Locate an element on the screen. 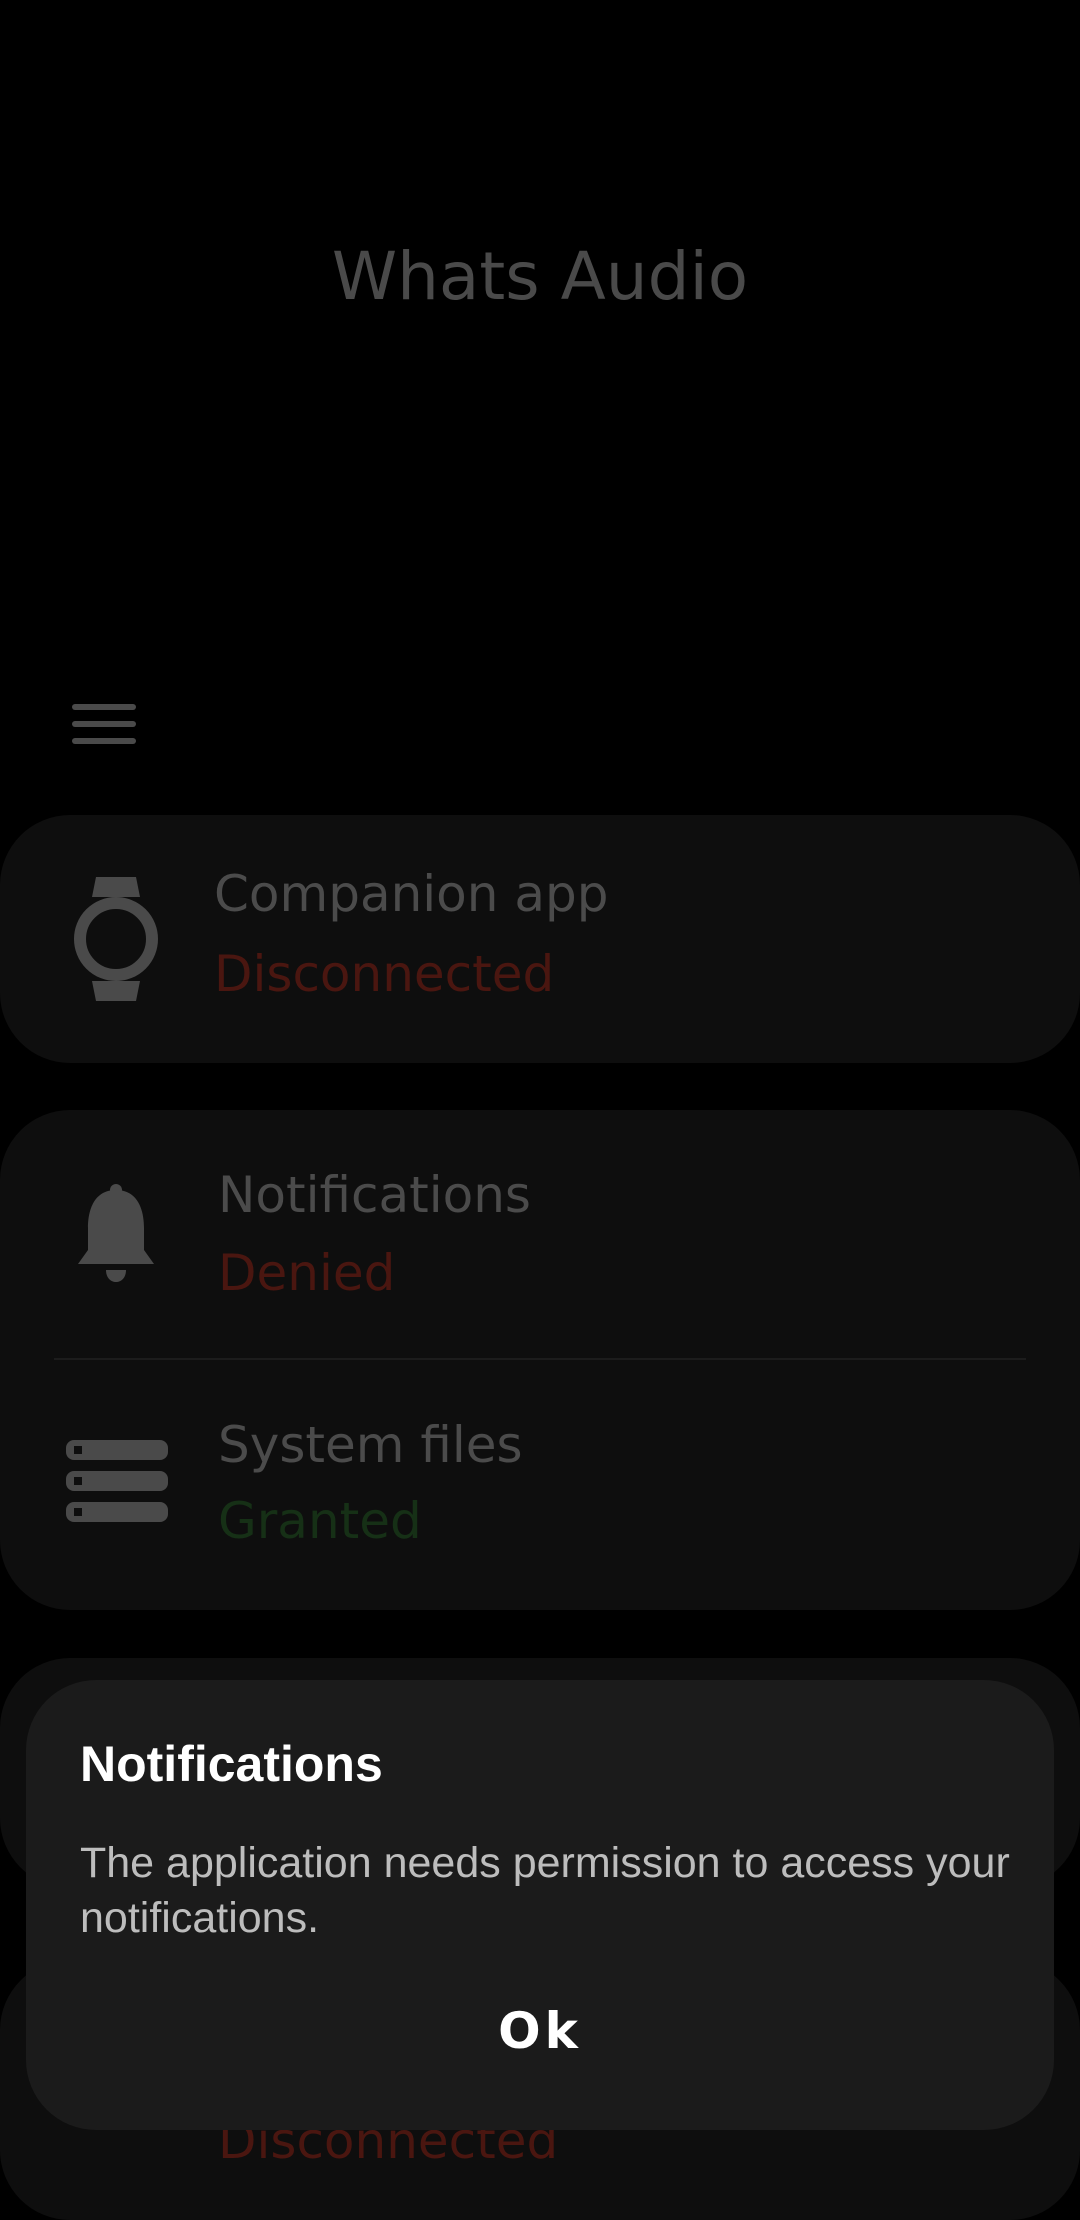  hamburger-menu-icon is located at coordinates (105, 724).